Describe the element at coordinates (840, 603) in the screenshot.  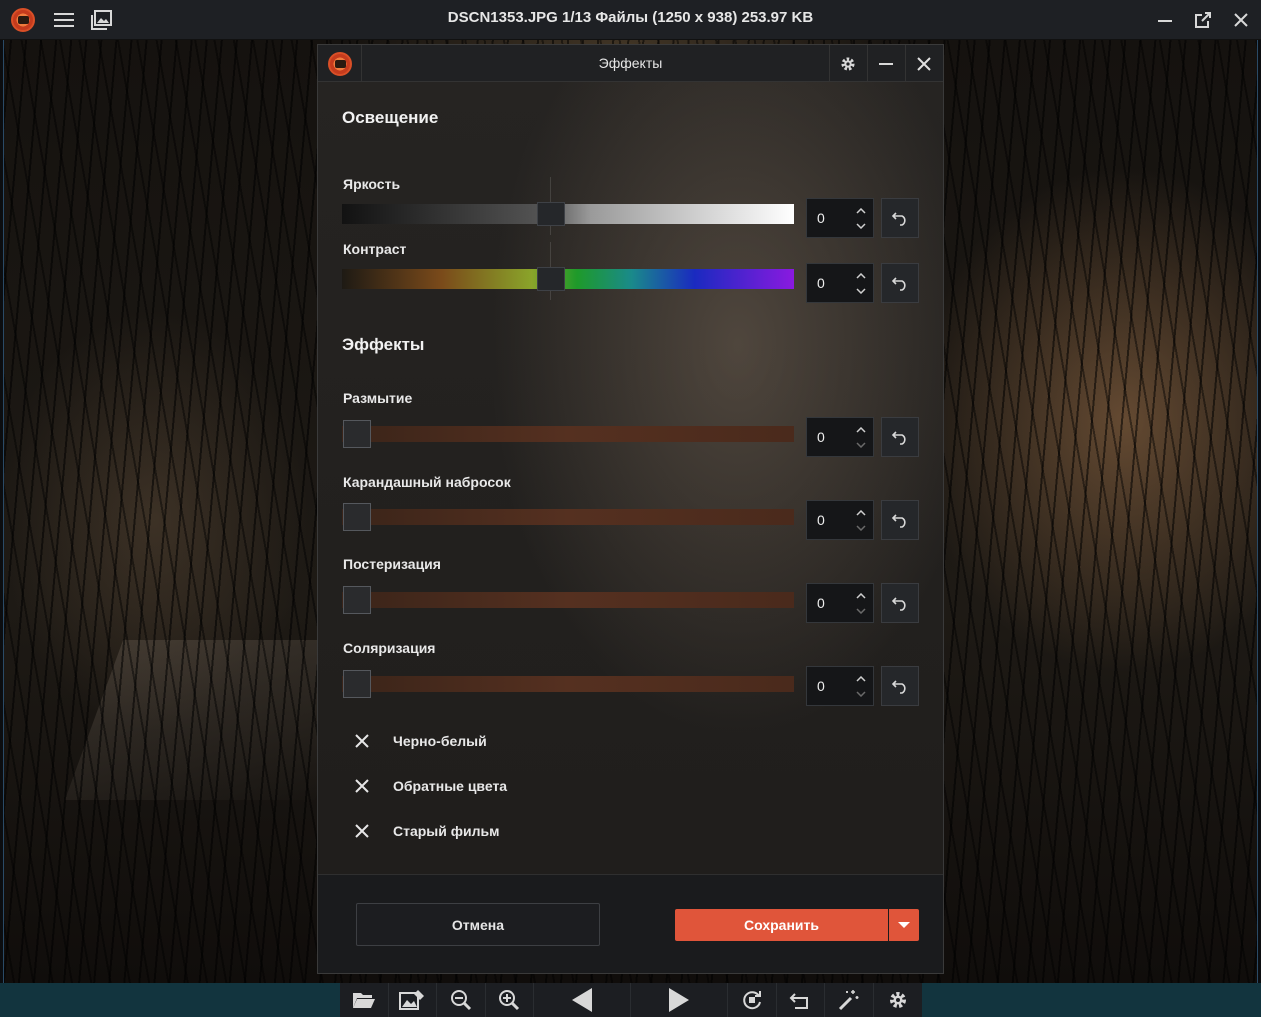
I see `posterize-spinbox: 0` at that location.